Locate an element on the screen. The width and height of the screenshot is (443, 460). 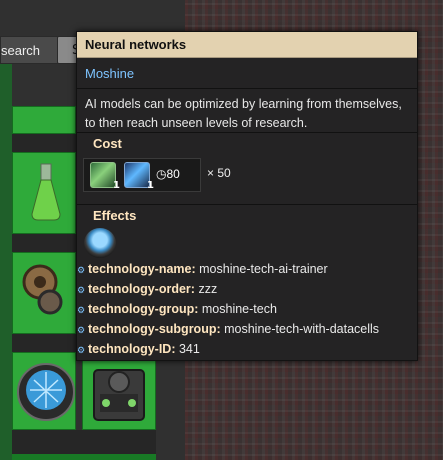
machine-icon is located at coordinates (119, 392).